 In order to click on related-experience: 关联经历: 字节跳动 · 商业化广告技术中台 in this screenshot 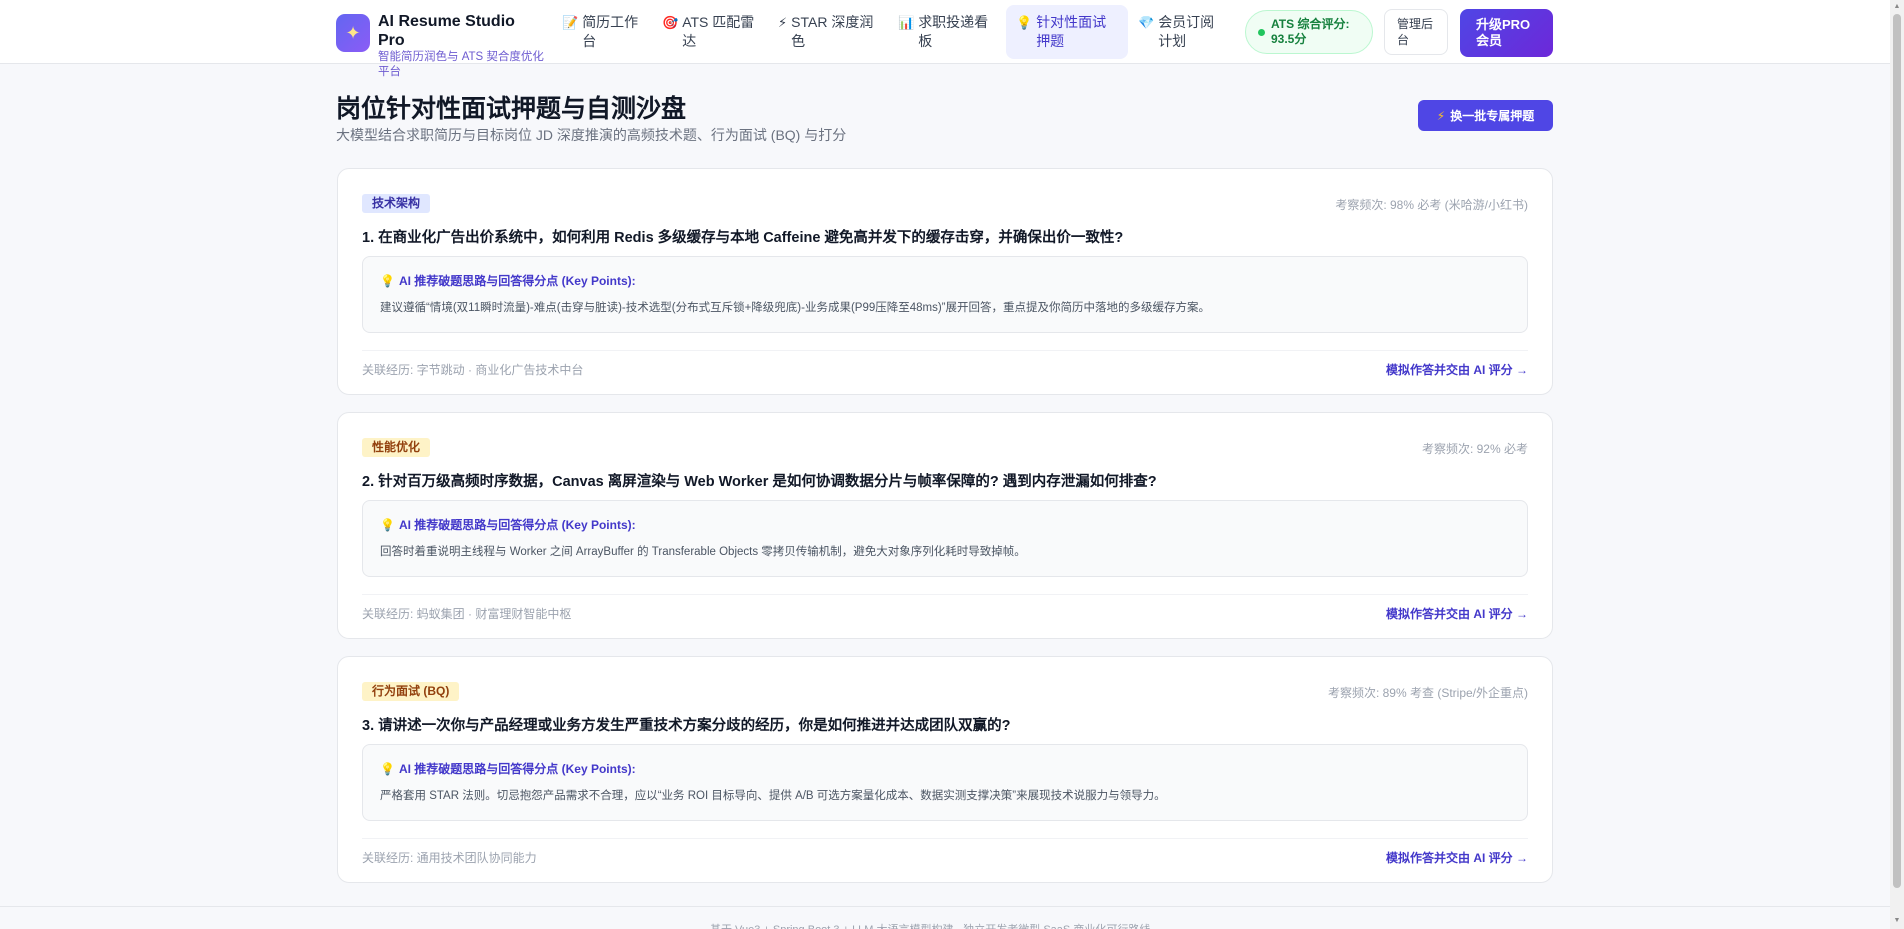, I will do `click(473, 370)`.